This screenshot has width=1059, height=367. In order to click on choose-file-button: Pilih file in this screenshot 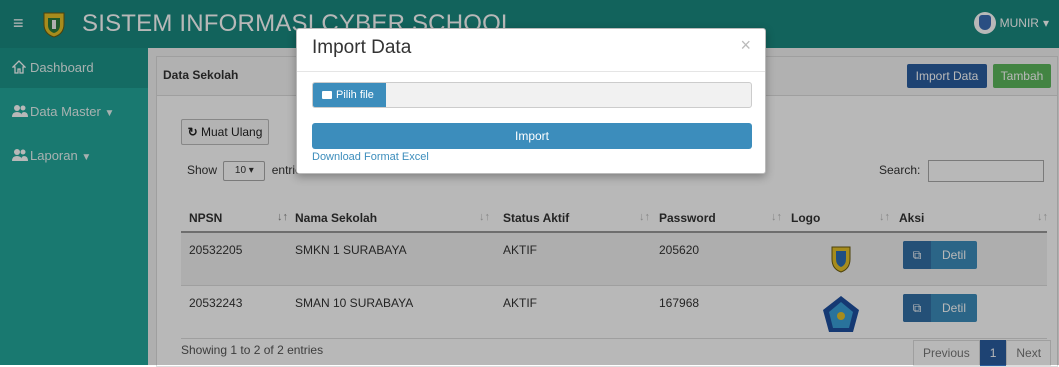, I will do `click(349, 95)`.